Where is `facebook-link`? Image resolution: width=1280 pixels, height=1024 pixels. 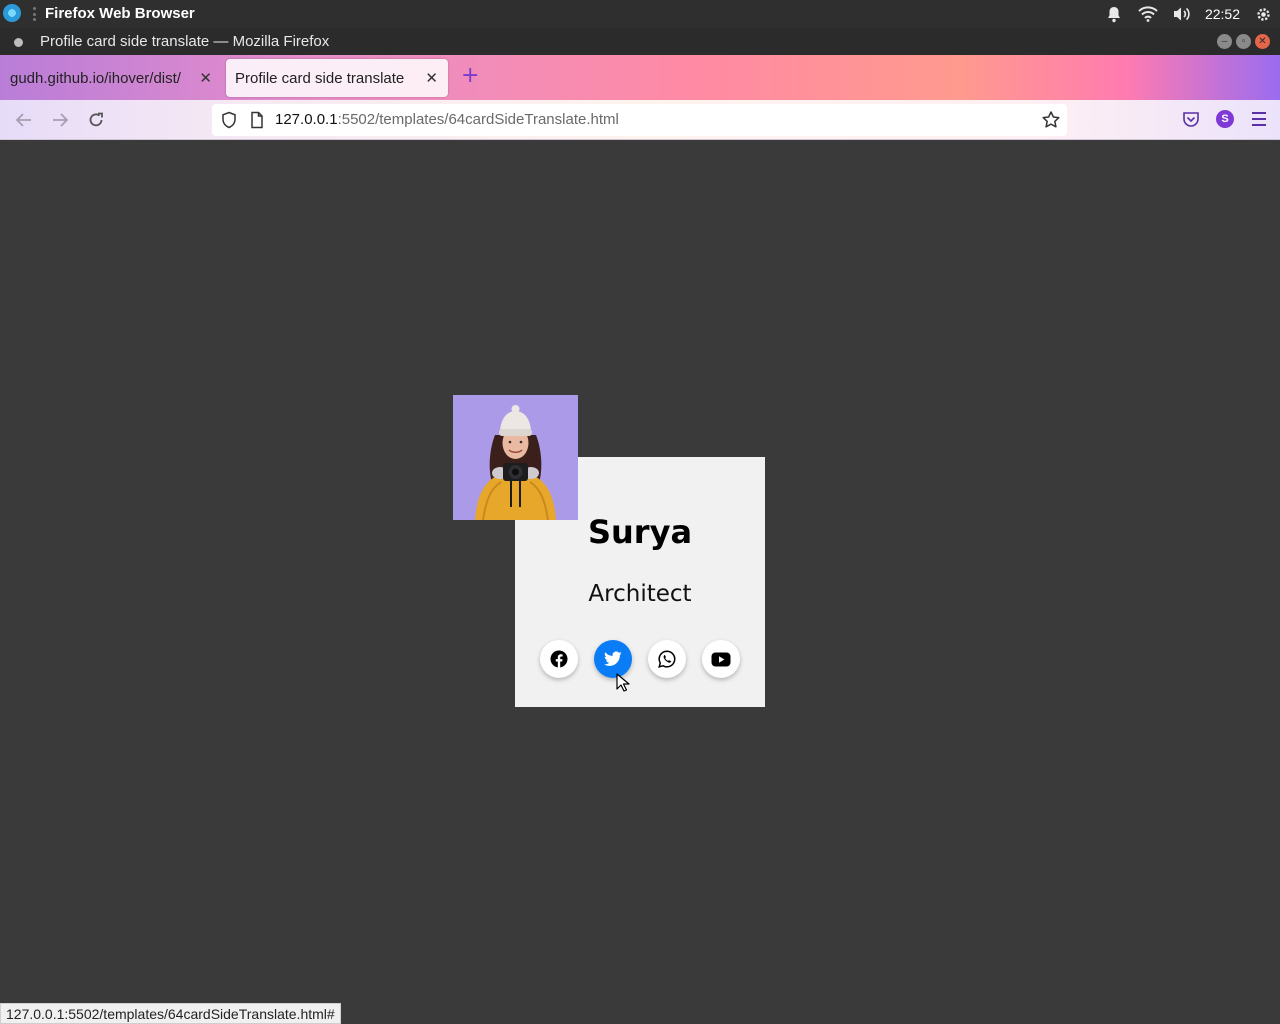 facebook-link is located at coordinates (559, 659).